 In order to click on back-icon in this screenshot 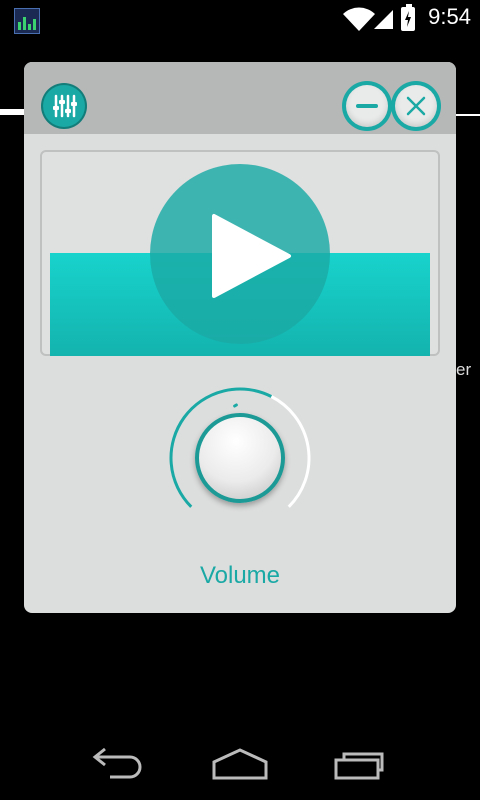, I will do `click(117, 763)`.